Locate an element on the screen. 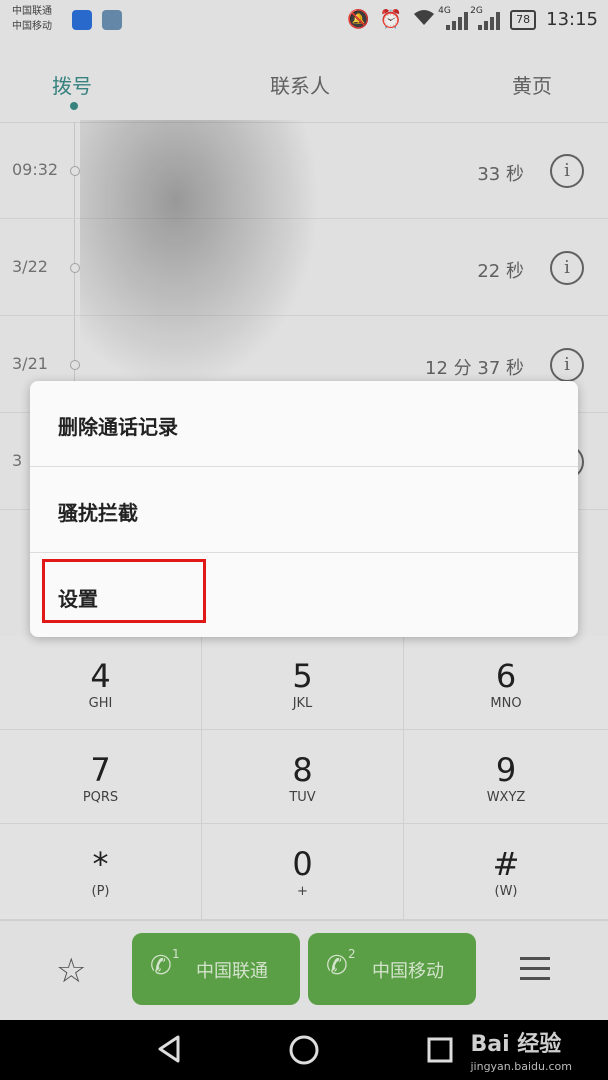 The image size is (608, 1080). navigation-bar: Bai 经验 jingyan.baidu.com is located at coordinates (304, 1050).